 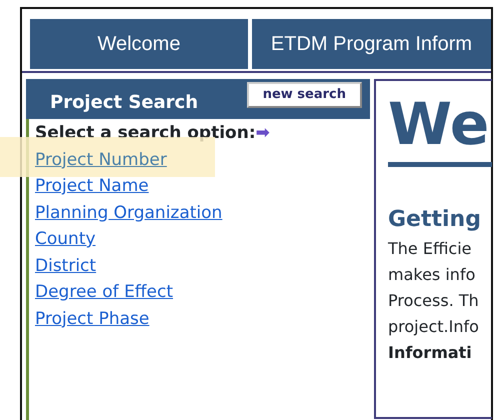 What do you see at coordinates (435, 220) in the screenshot?
I see `section-heading: Getting` at bounding box center [435, 220].